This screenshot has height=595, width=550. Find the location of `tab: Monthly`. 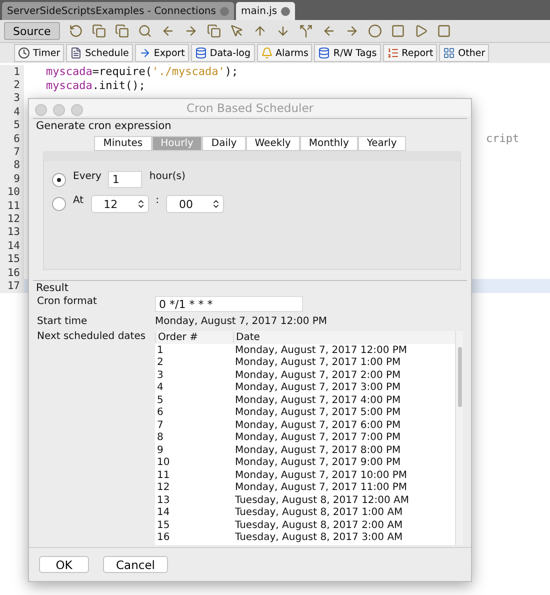

tab: Monthly is located at coordinates (329, 144).